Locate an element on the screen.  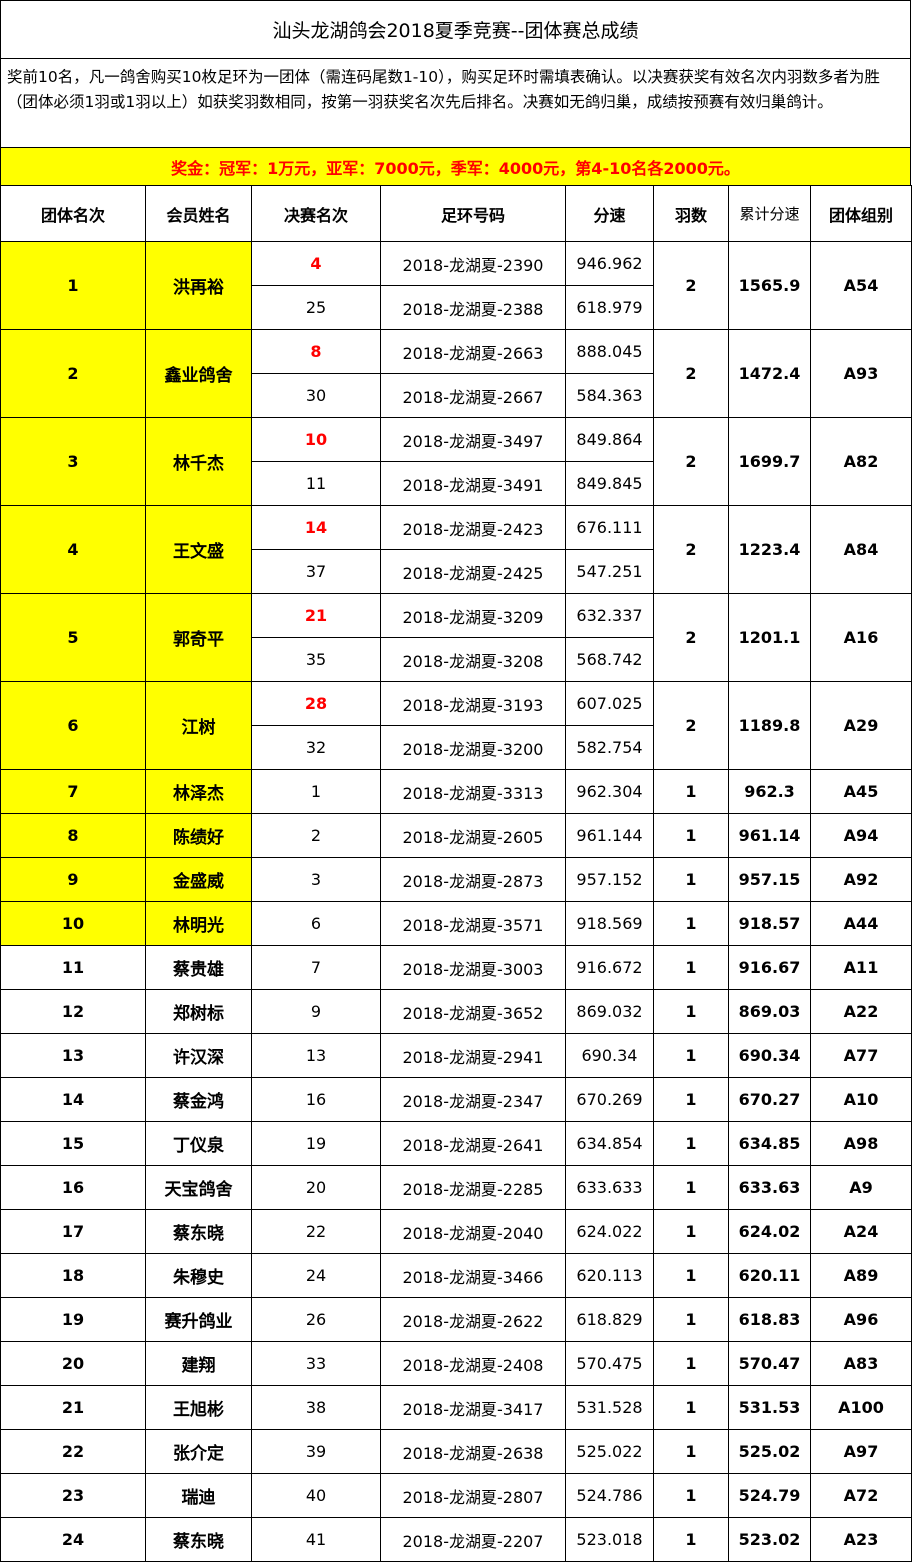
table-row: 7 林泽杰 1 2018-龙湖夏-3313 962.304 1 962.3 A45 is located at coordinates (456, 791).